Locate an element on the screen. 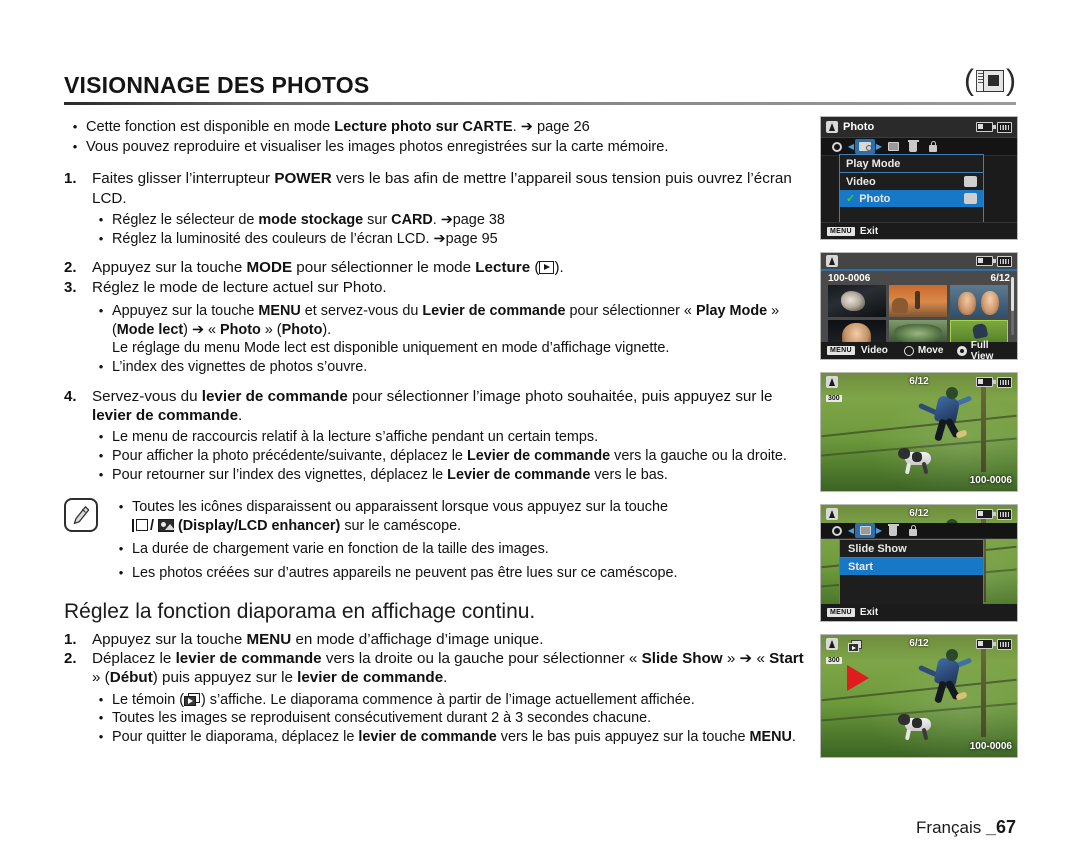 The image size is (1080, 866). screen1-title: Photo is located at coordinates (859, 127).